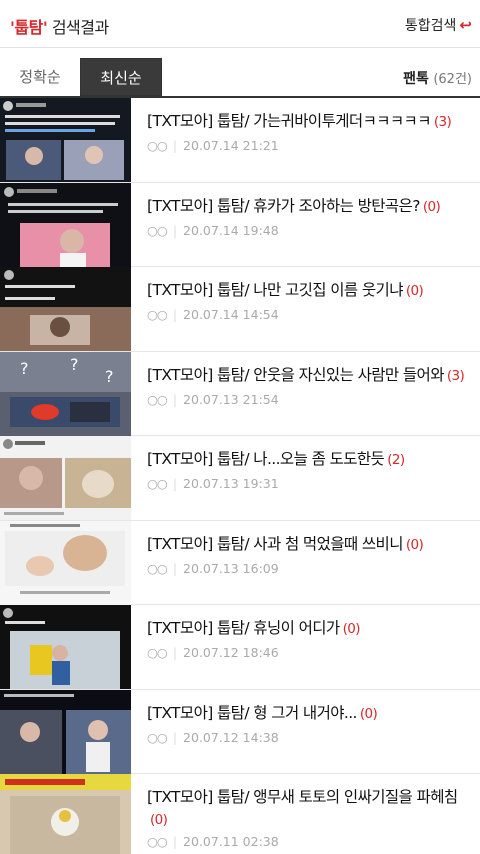 This screenshot has height=854, width=480. I want to click on post-meta: ○○ | 20.07.12 18:46, so click(213, 652).